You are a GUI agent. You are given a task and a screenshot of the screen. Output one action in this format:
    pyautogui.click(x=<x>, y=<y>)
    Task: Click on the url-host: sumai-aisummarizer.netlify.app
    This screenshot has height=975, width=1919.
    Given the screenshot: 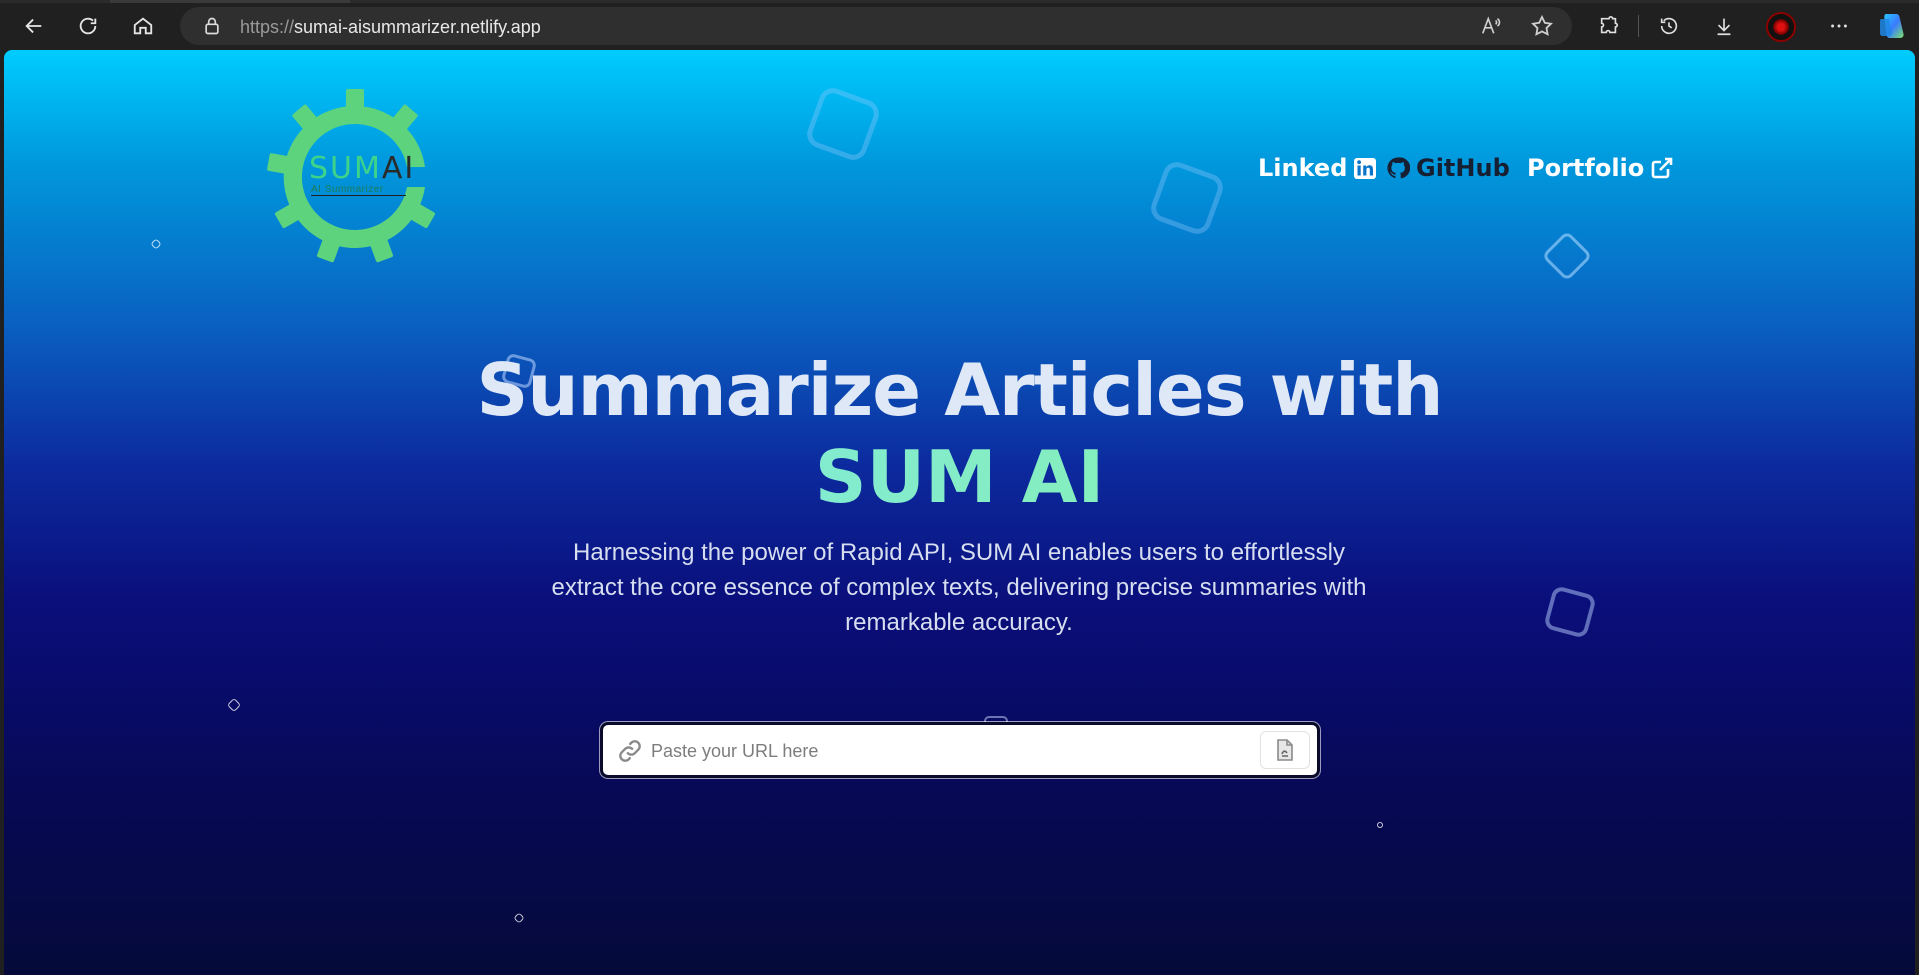 What is the action you would take?
    pyautogui.click(x=417, y=27)
    